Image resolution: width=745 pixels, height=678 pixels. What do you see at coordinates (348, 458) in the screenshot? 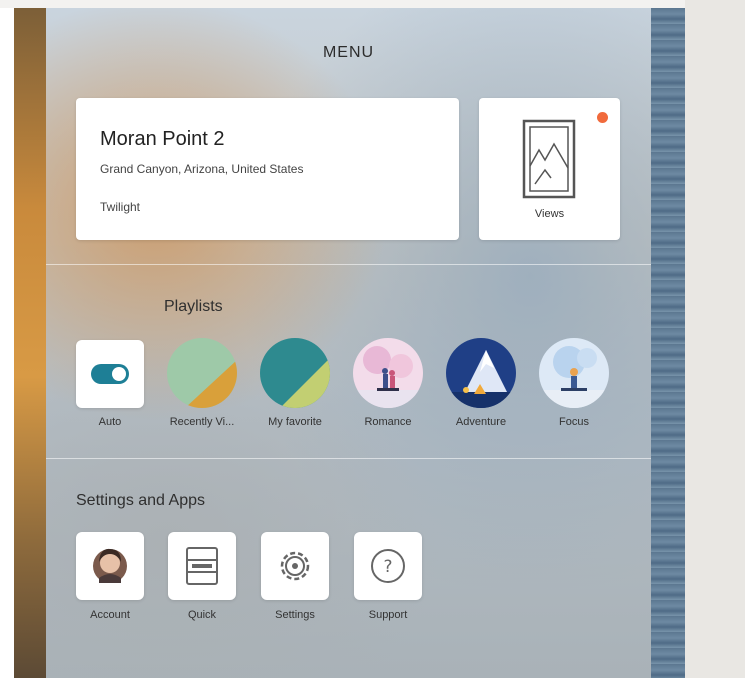
I see `divider-bottom` at bounding box center [348, 458].